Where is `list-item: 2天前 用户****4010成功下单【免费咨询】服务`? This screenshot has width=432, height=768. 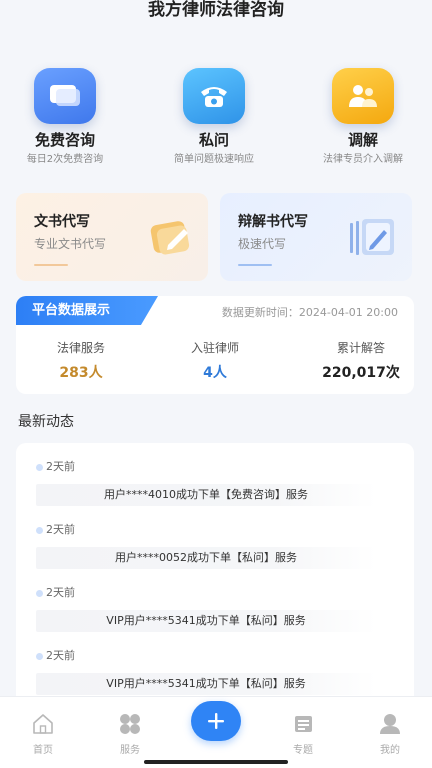 list-item: 2天前 用户****4010成功下单【免费咨询】服务 is located at coordinates (206, 483).